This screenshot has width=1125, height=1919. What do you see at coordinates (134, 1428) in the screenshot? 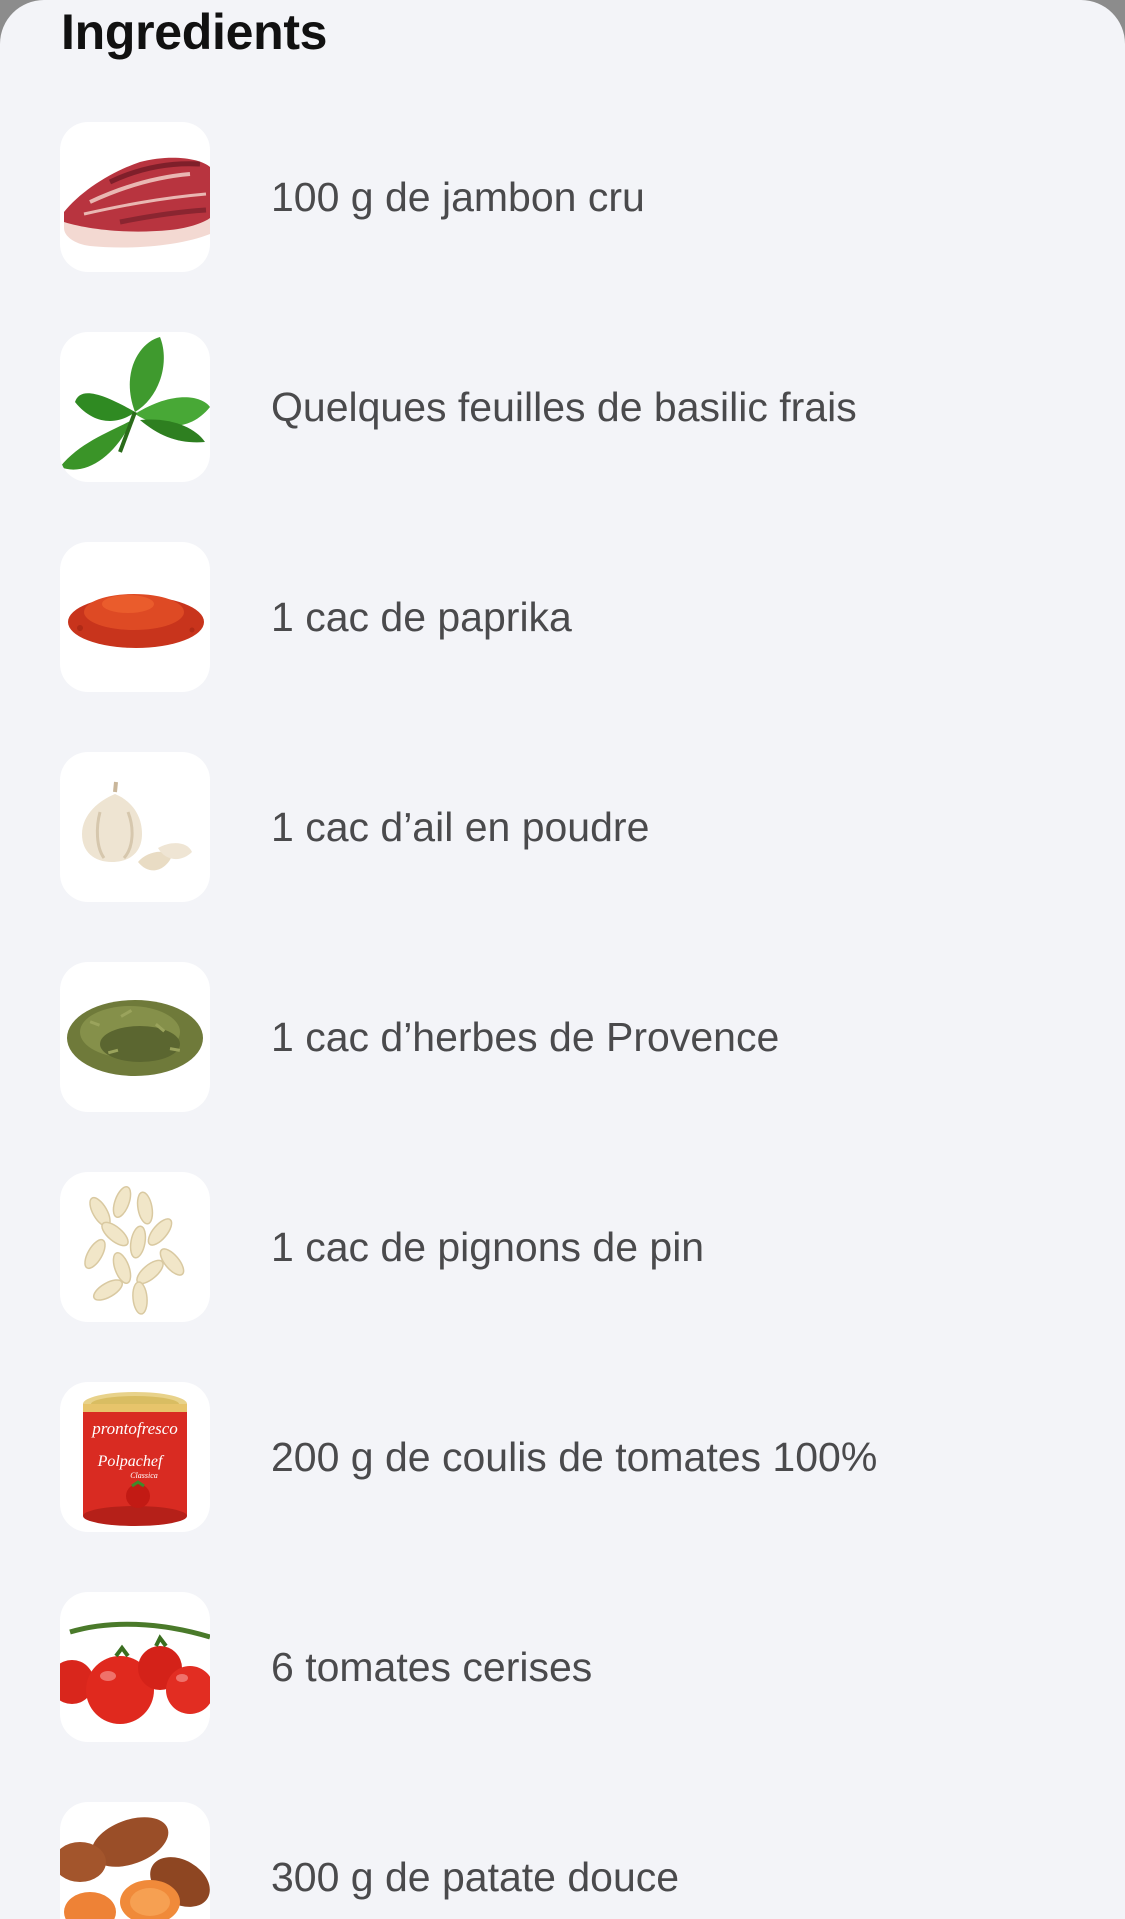
I see `can-brand: prontofresco` at bounding box center [134, 1428].